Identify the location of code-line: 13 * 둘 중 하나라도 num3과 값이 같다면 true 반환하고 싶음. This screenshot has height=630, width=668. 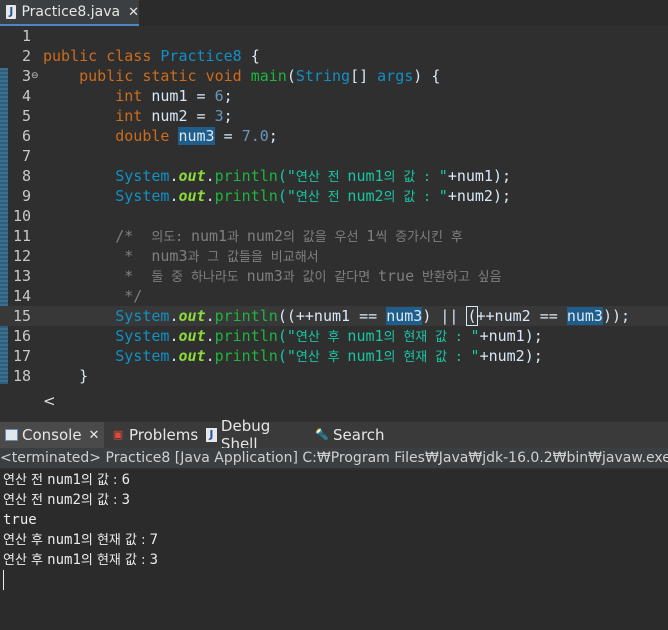
(334, 276).